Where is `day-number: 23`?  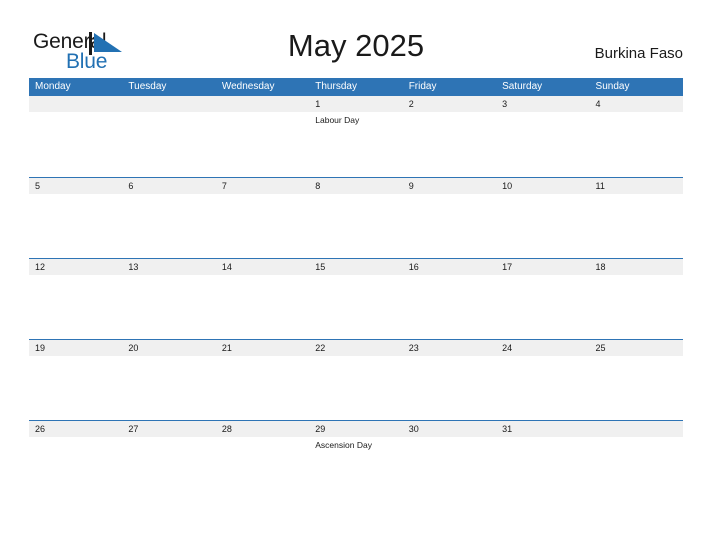 day-number: 23 is located at coordinates (449, 348).